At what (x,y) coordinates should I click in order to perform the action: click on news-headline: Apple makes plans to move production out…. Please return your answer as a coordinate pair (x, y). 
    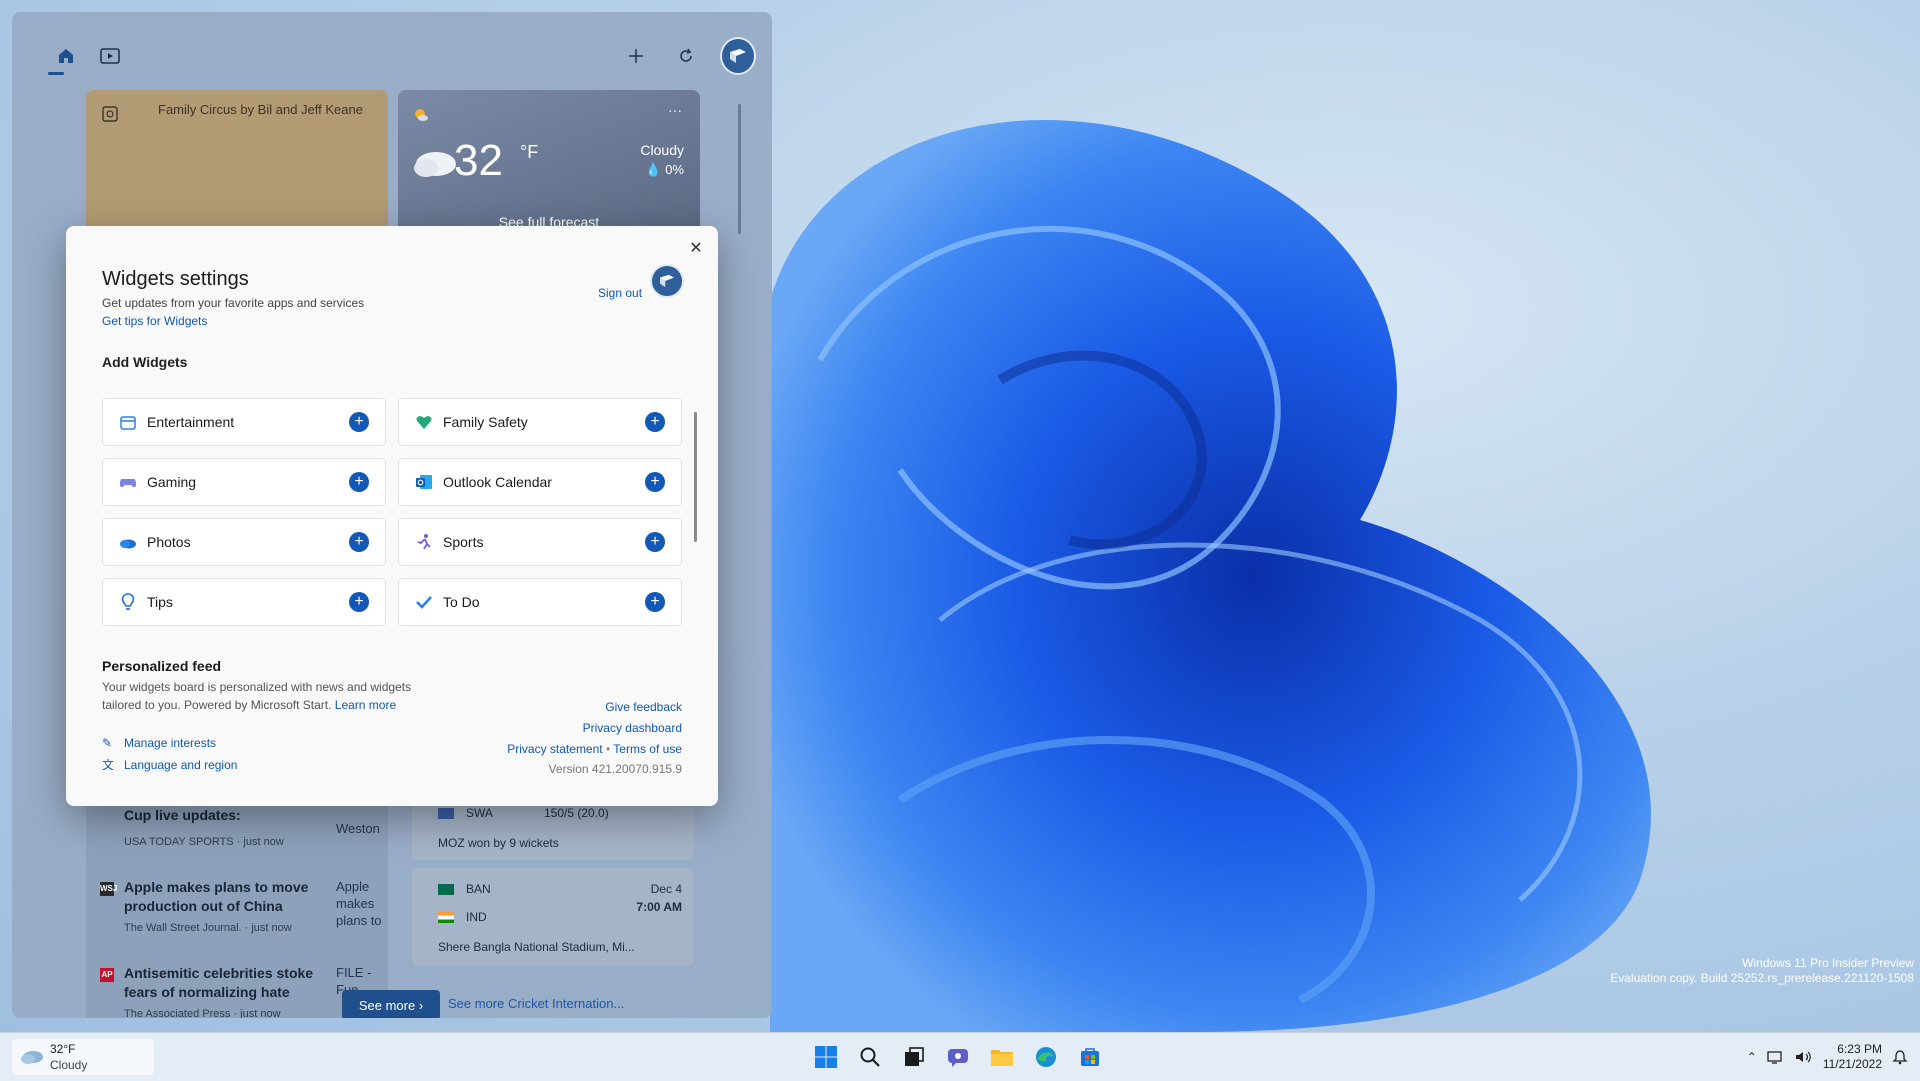
    Looking at the image, I should click on (216, 896).